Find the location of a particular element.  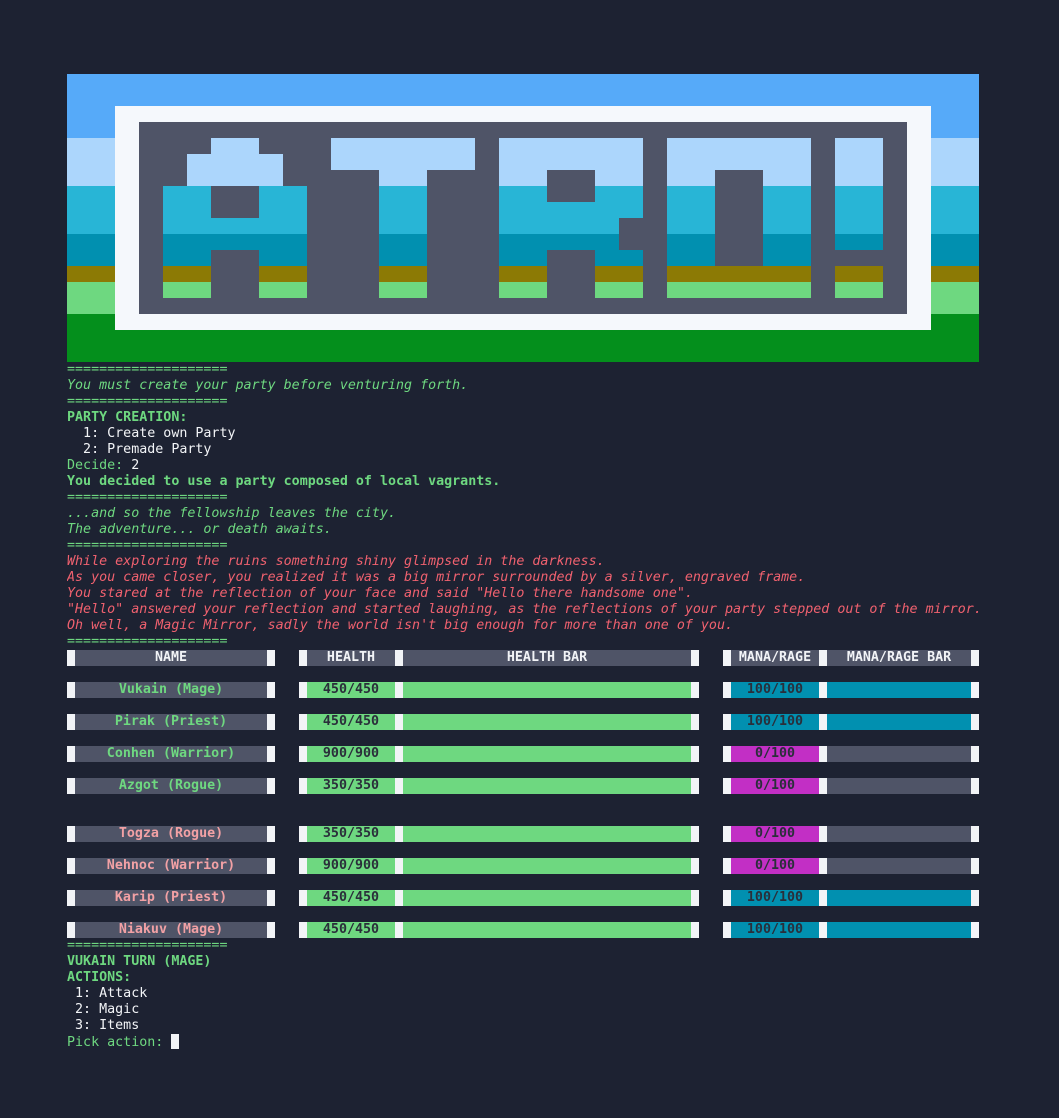

decide-answer: 2 is located at coordinates (135, 465).